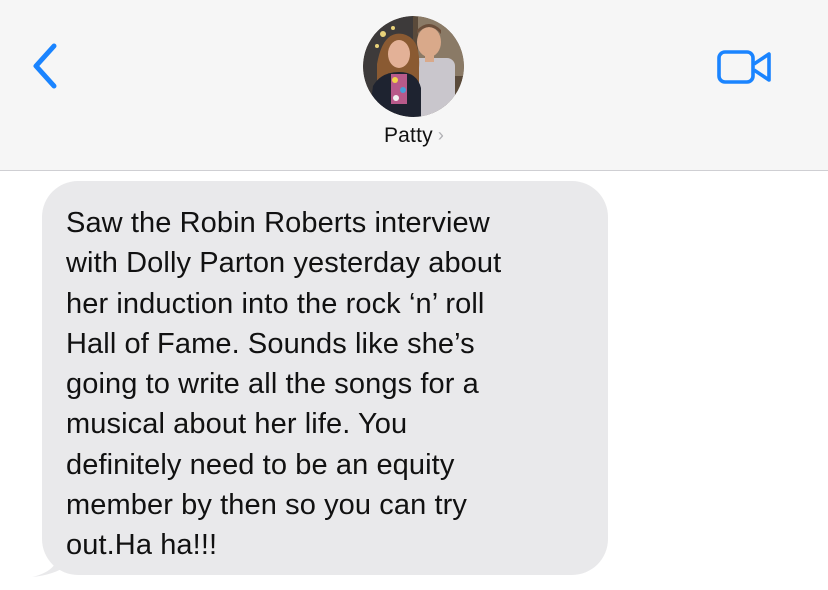 Image resolution: width=828 pixels, height=590 pixels. I want to click on message-line: going to write all the songs for a, so click(272, 384).